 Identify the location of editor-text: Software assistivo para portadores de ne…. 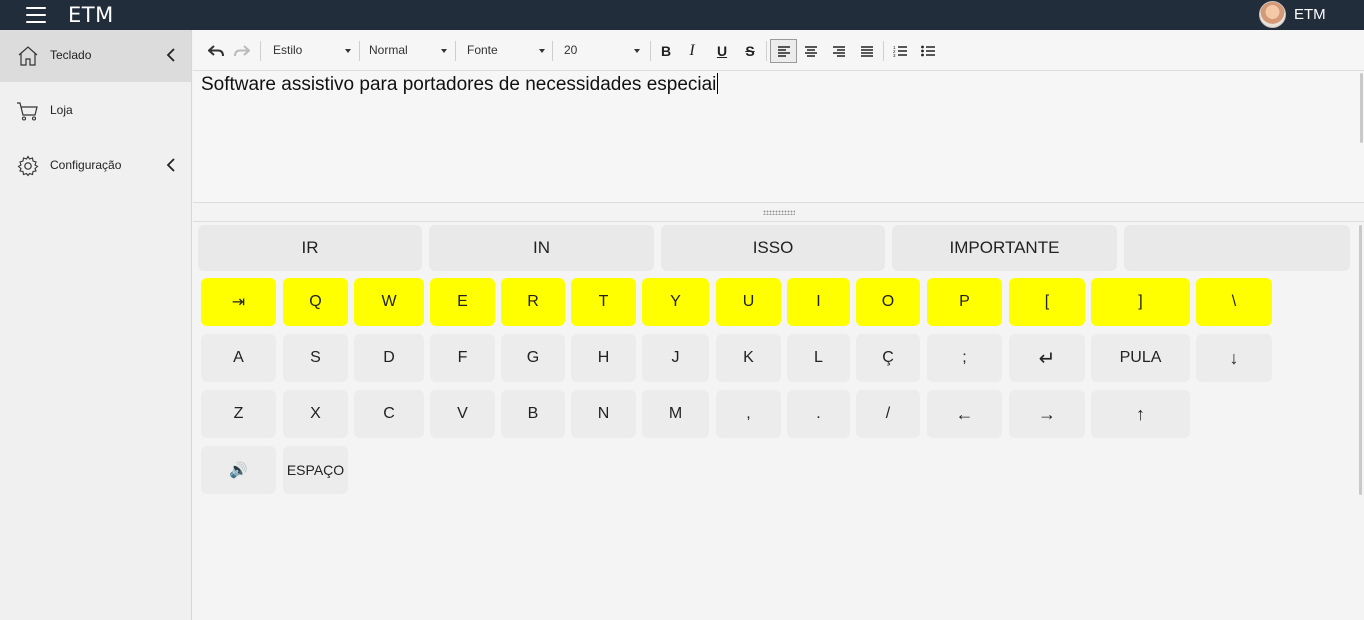
(459, 84).